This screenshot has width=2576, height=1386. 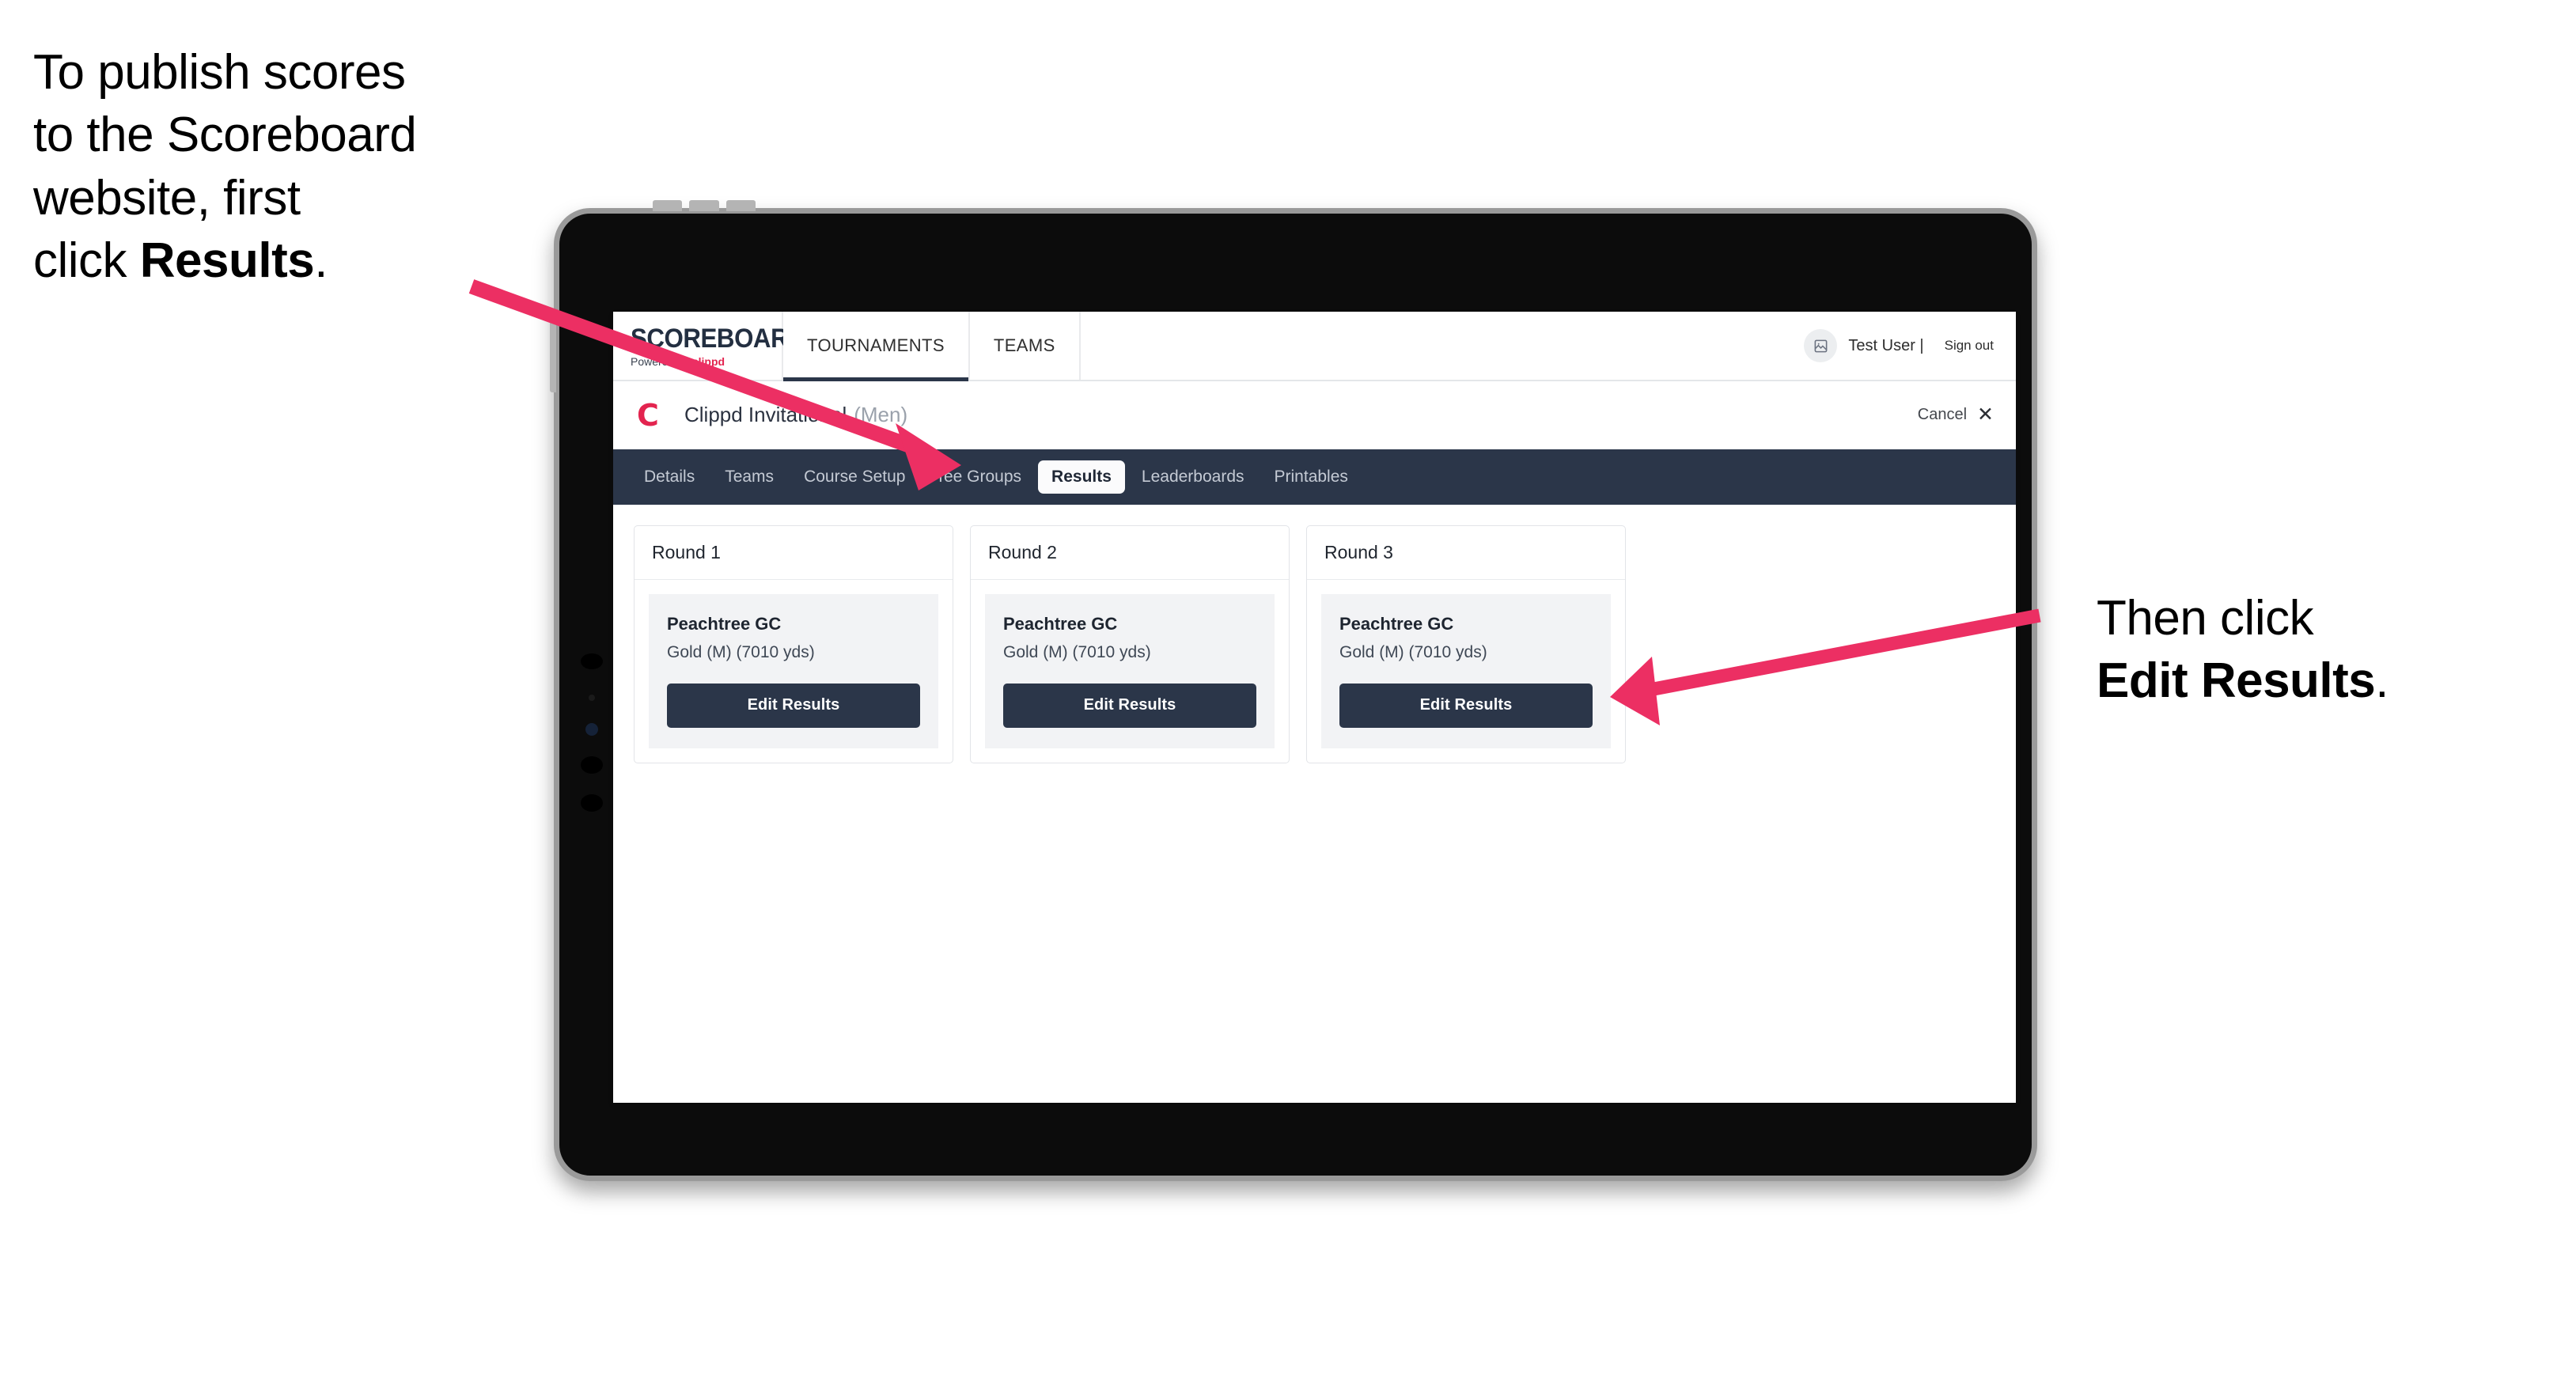 I want to click on tab-tee-groups: Tee Groups, so click(x=978, y=477).